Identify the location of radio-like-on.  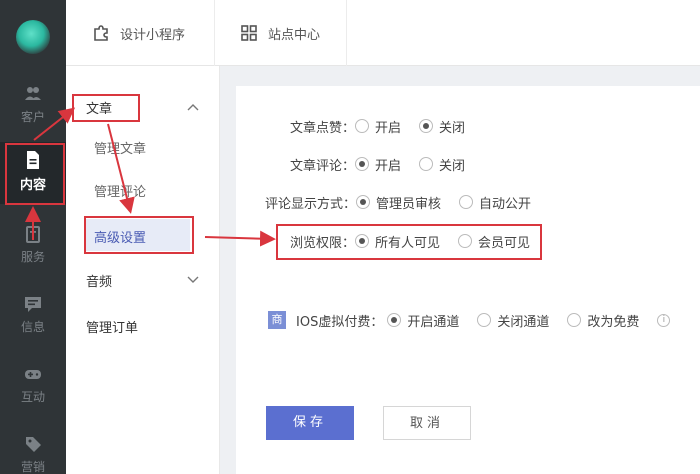
(362, 126).